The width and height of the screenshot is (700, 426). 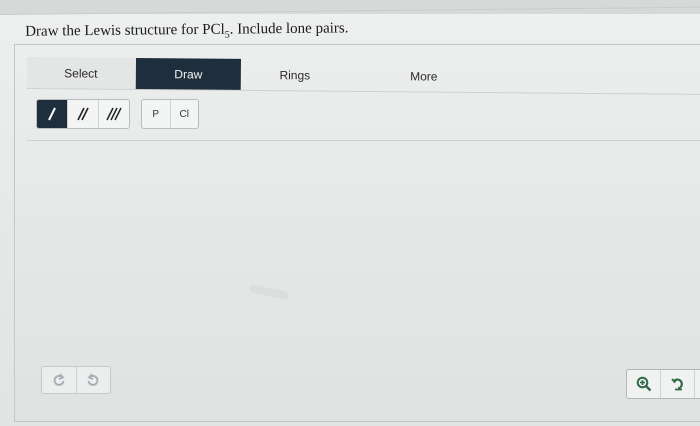 What do you see at coordinates (424, 76) in the screenshot?
I see `tab-more: More` at bounding box center [424, 76].